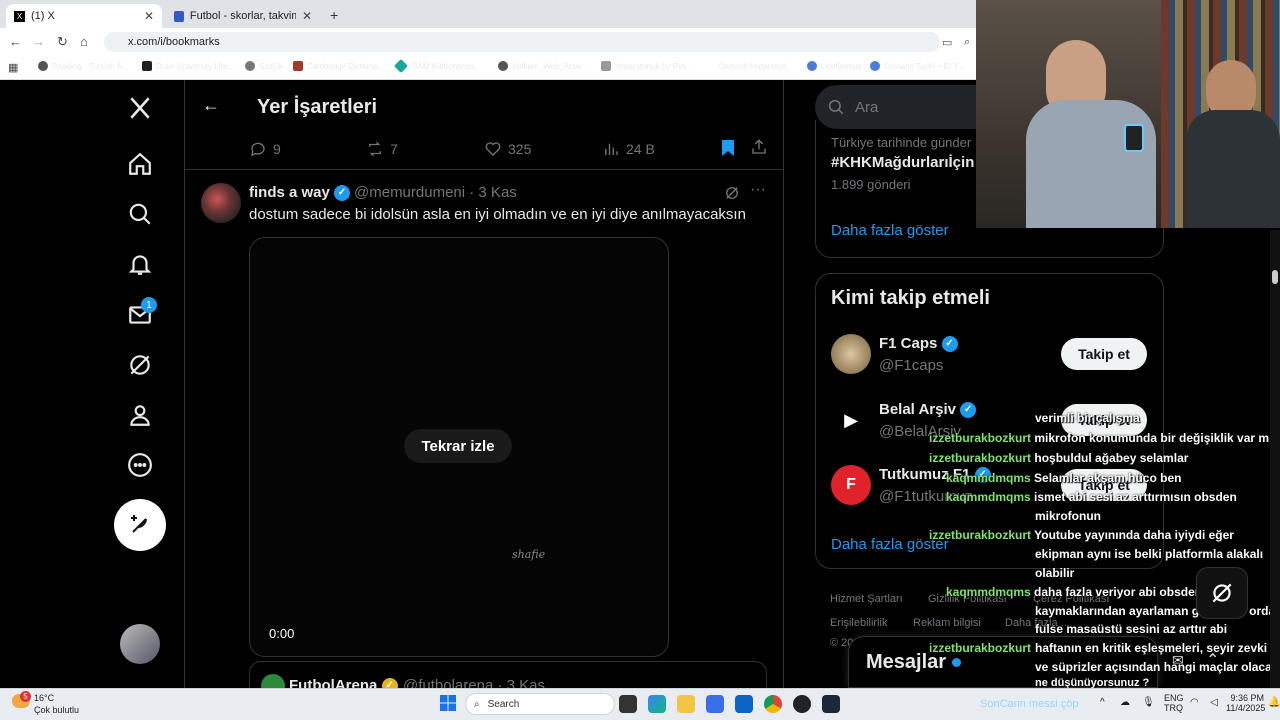 The width and height of the screenshot is (1280, 720). I want to click on mic-icon: 🎙, so click(1148, 702).